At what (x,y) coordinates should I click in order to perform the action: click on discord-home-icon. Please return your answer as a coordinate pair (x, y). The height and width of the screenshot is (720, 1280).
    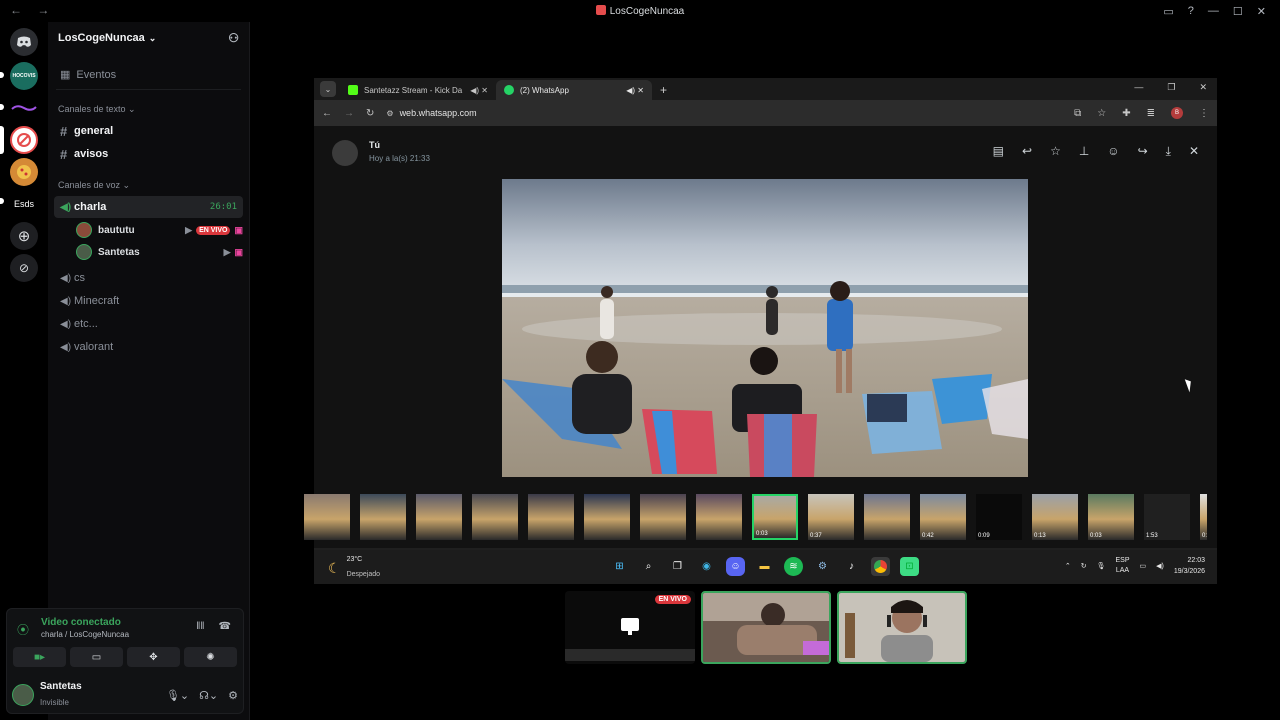
    Looking at the image, I should click on (24, 42).